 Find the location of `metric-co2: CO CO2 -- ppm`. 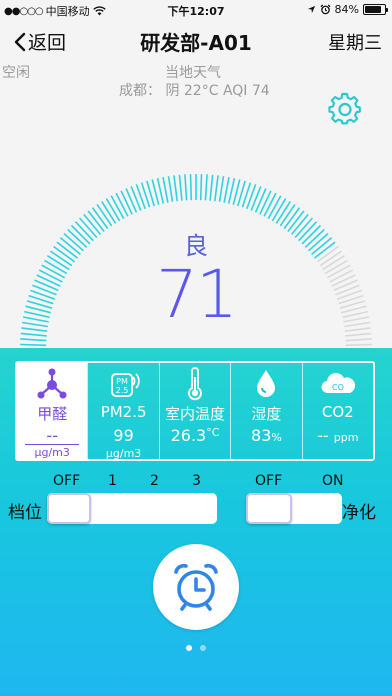

metric-co2: CO CO2 -- ppm is located at coordinates (337, 411).